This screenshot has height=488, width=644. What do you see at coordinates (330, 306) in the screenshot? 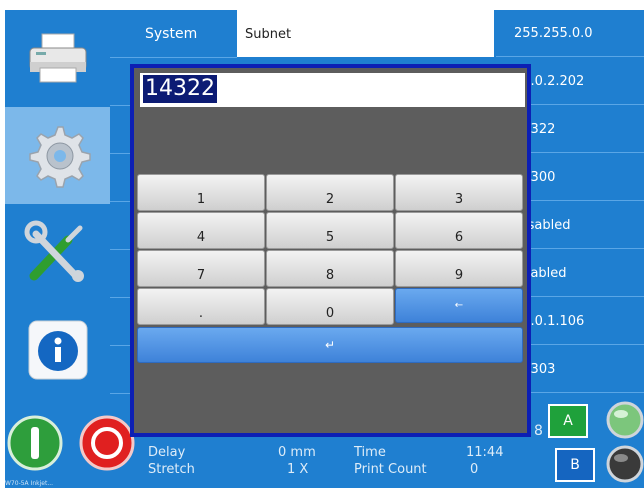
I see `key-0: 0` at bounding box center [330, 306].